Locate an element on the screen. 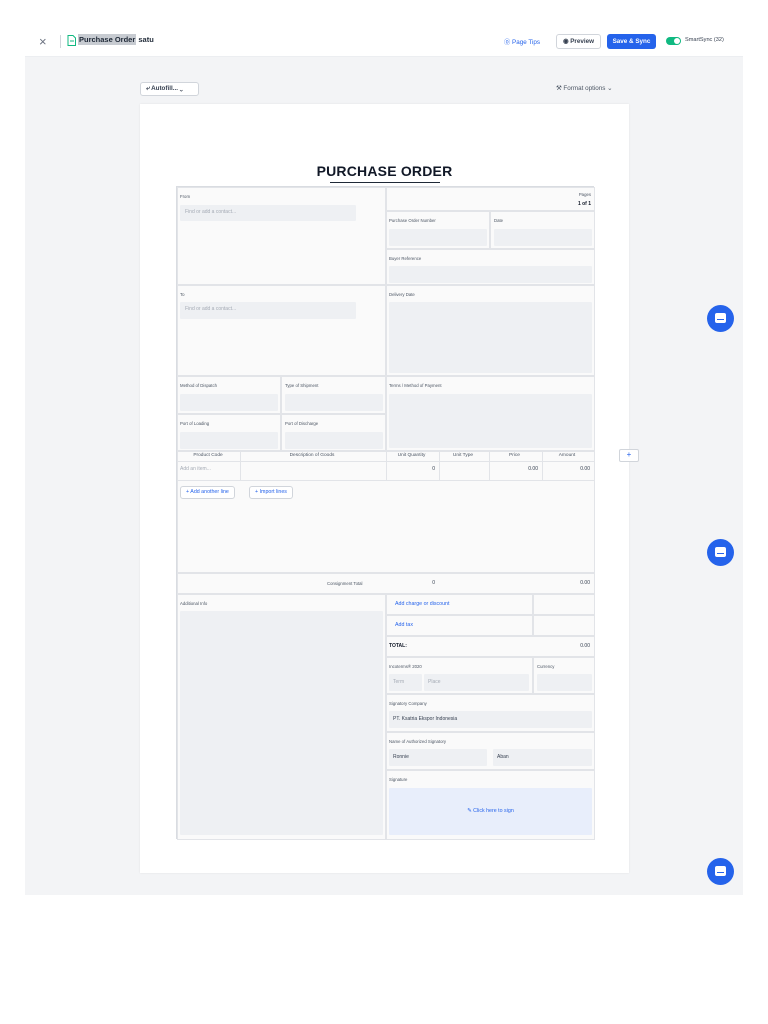  currency-label: Currency is located at coordinates (546, 666).